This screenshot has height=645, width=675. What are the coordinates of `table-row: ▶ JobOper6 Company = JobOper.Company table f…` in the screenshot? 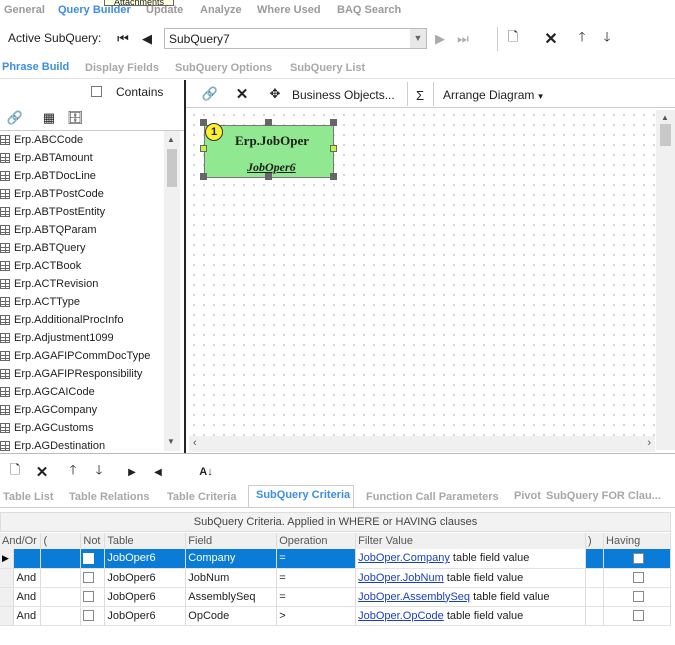 It's located at (335, 559).